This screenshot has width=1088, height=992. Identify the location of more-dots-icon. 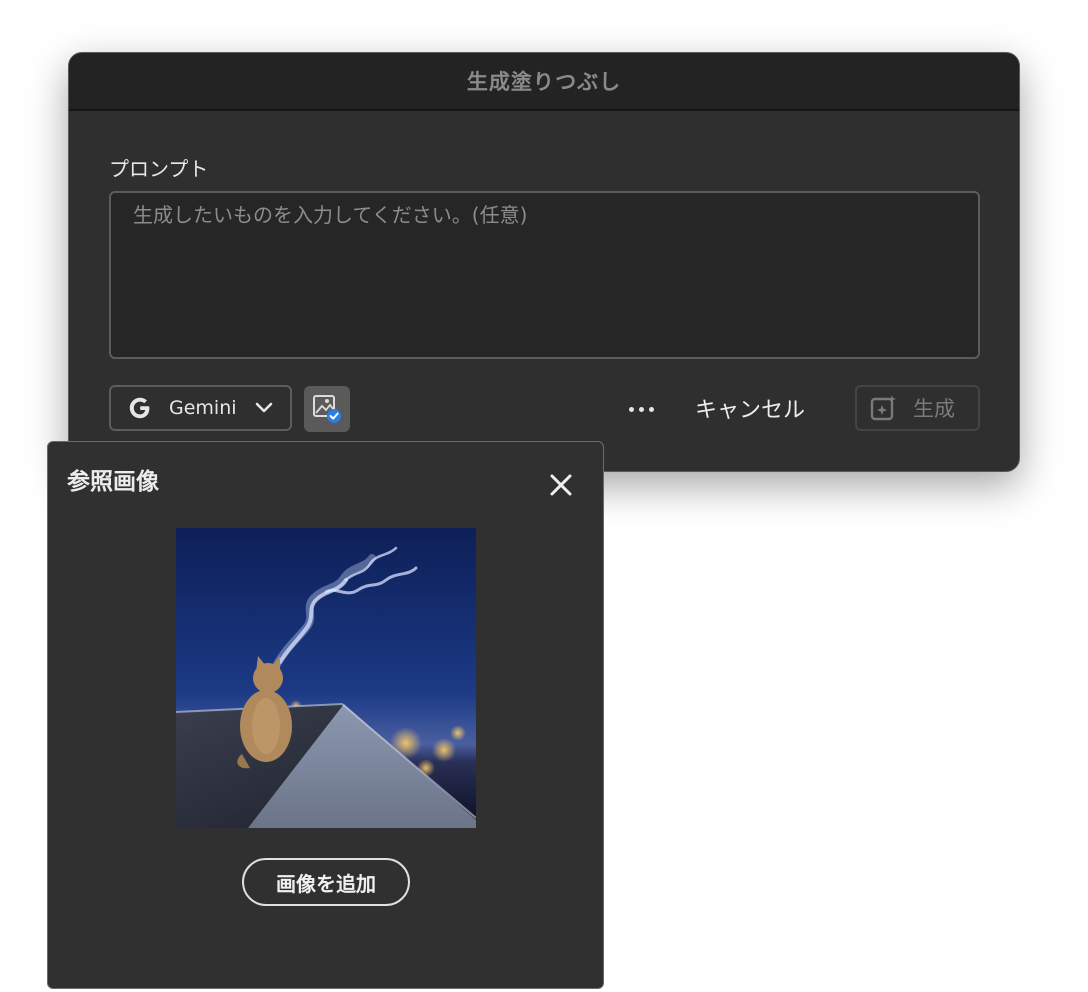
(631, 409).